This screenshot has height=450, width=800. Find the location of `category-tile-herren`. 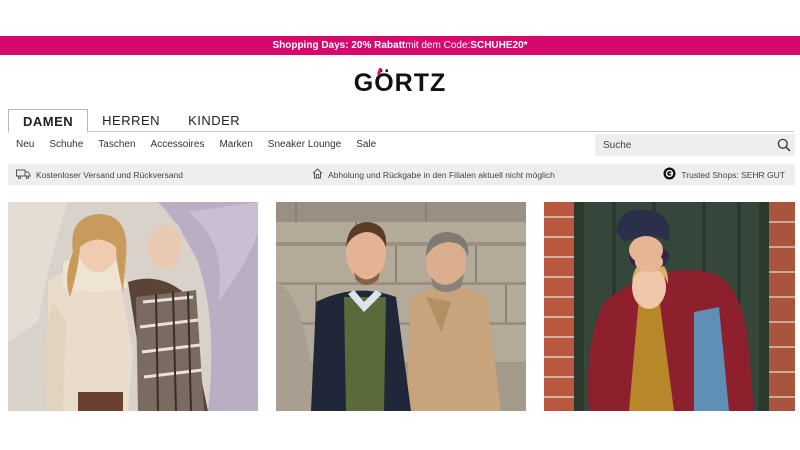

category-tile-herren is located at coordinates (401, 306).